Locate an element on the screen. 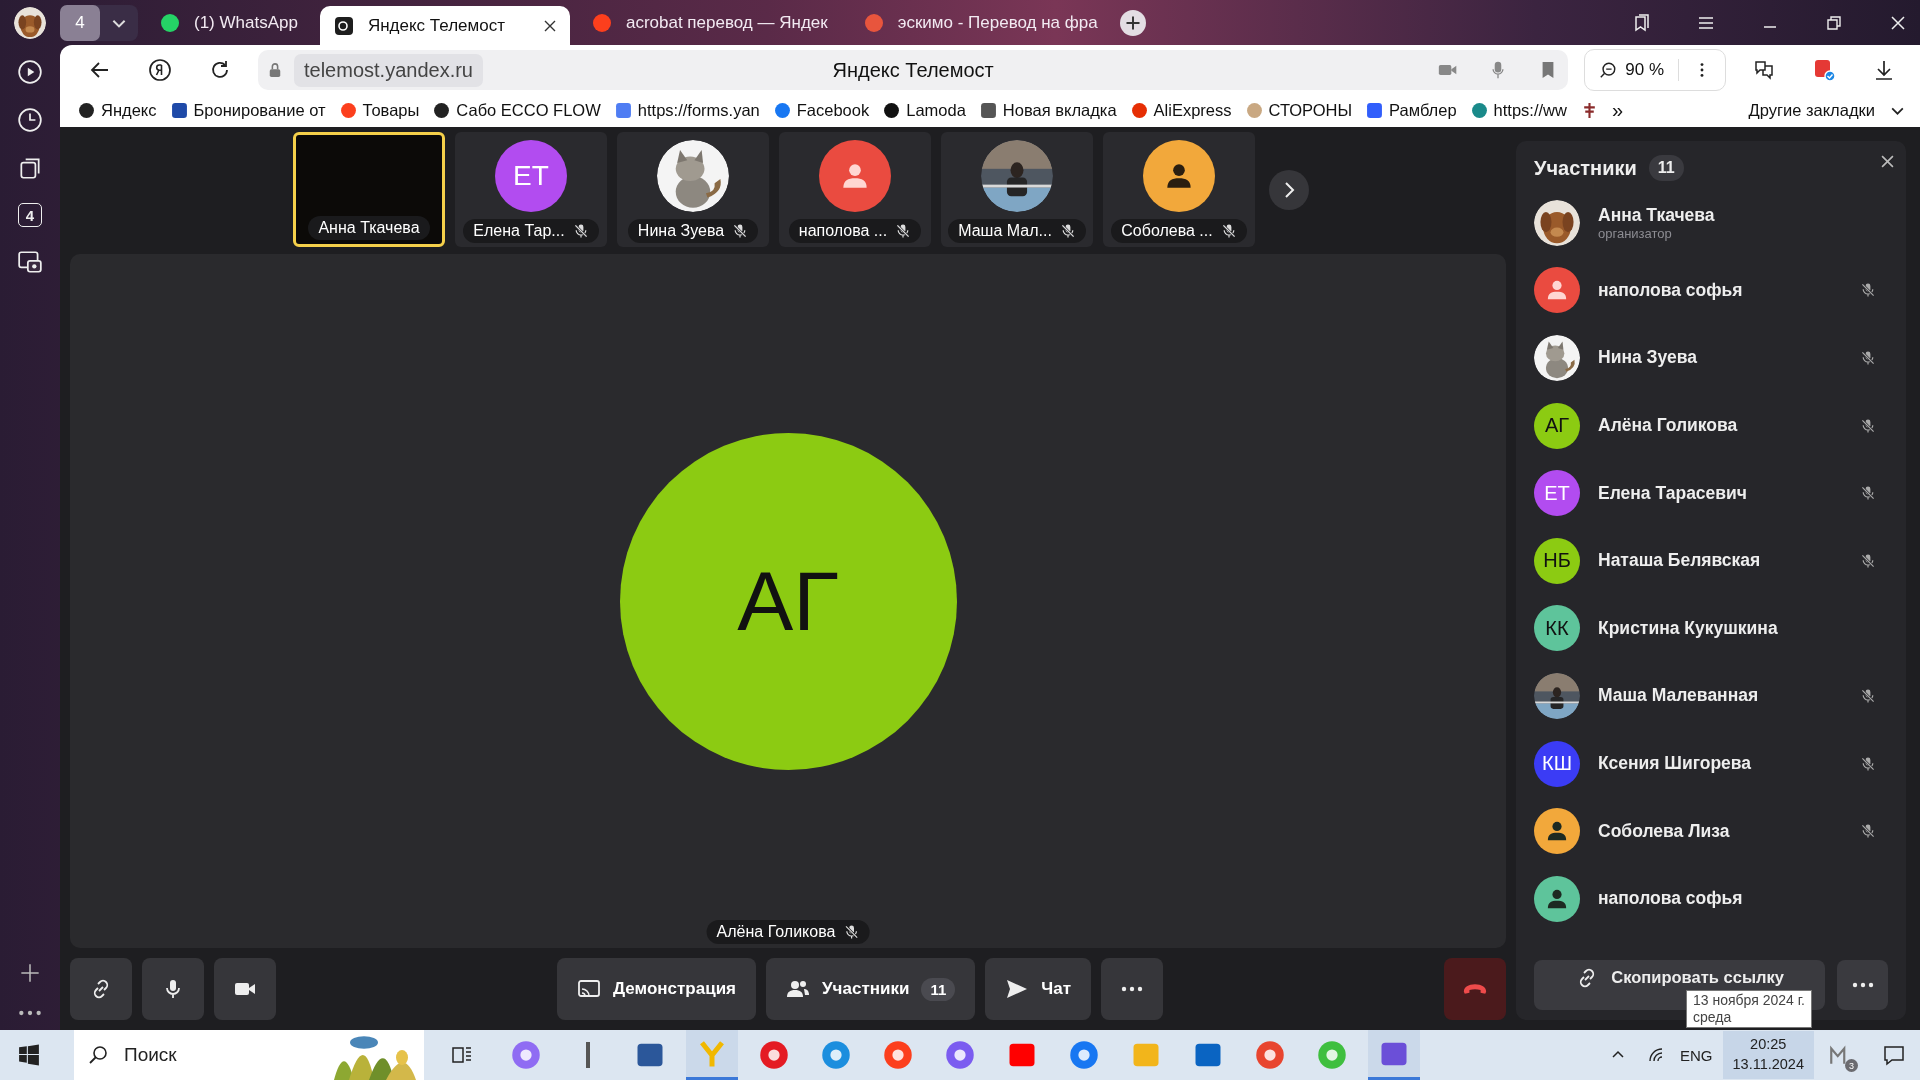 This screenshot has width=1920, height=1080. bookmark-item: https://ww is located at coordinates (1518, 110).